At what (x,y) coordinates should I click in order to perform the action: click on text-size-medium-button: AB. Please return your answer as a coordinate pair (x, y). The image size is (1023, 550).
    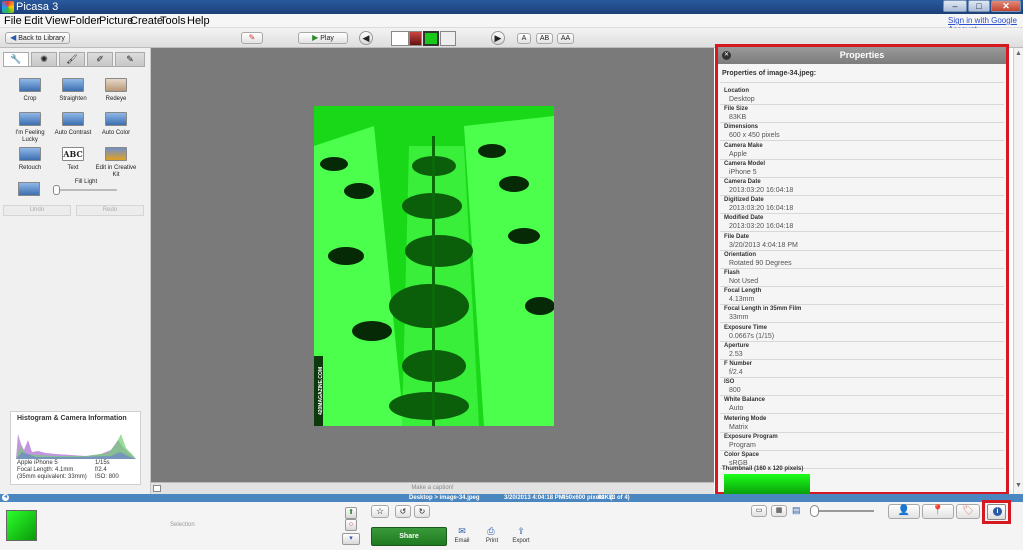
    Looking at the image, I should click on (544, 38).